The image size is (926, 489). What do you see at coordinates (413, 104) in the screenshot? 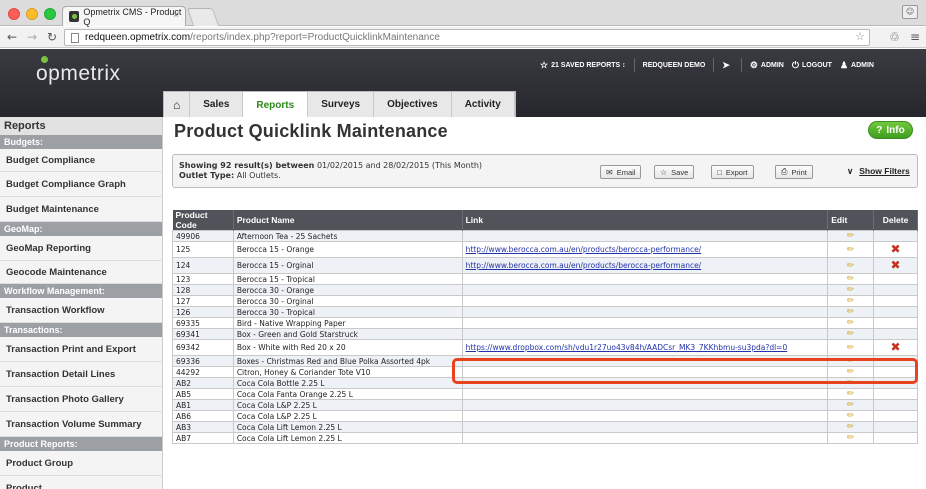
I see `tab-objectives: Objectives` at bounding box center [413, 104].